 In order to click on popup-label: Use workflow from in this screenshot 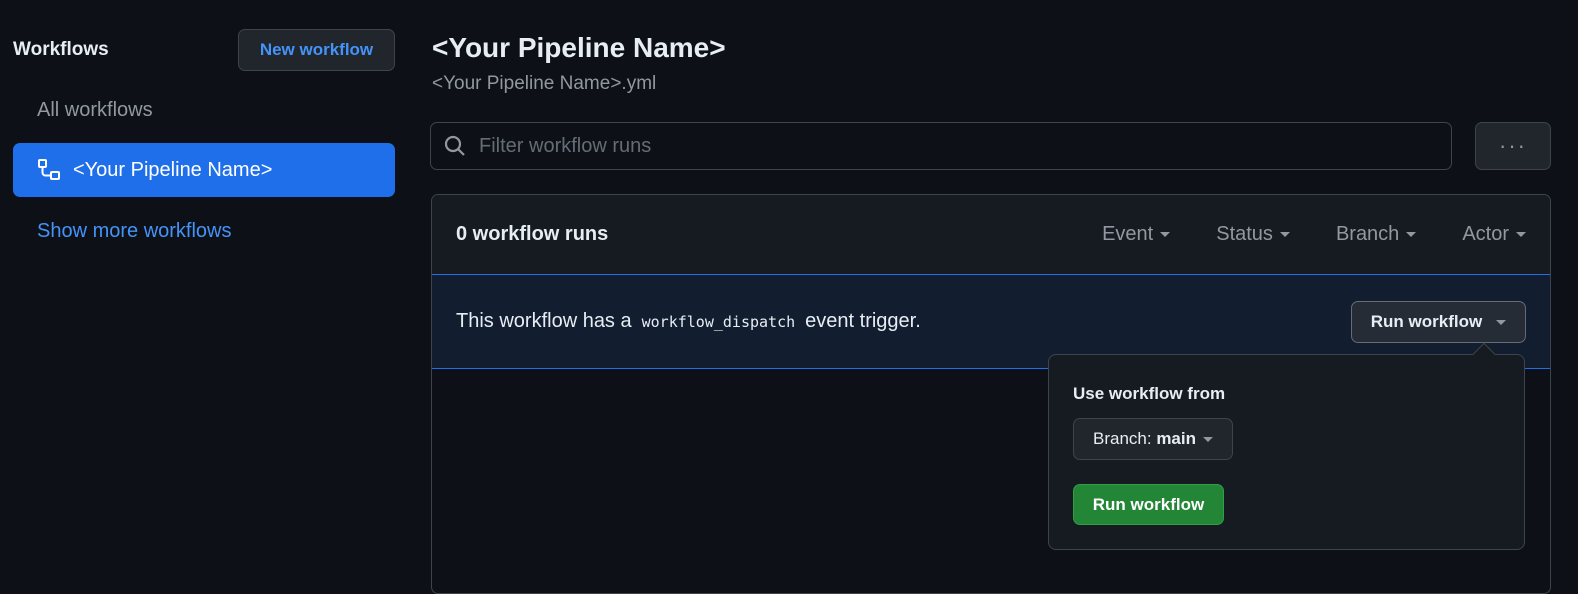, I will do `click(1149, 393)`.